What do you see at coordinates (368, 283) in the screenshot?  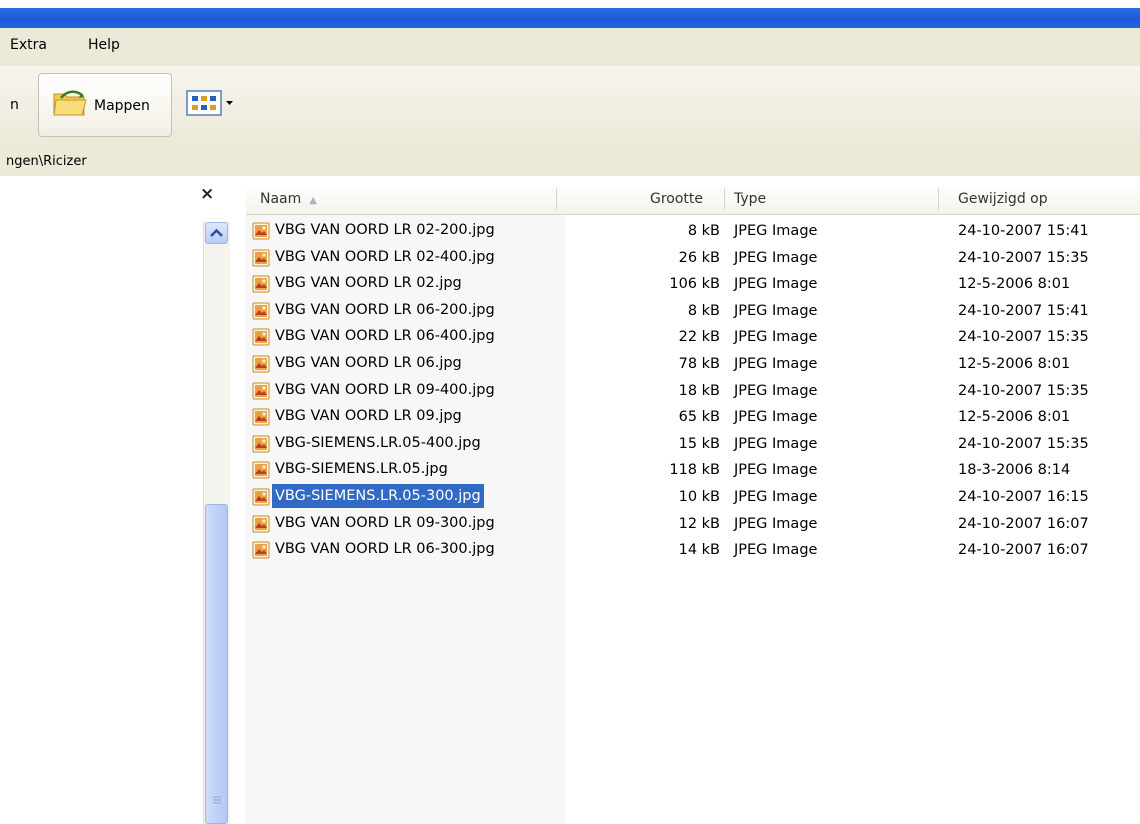 I see `file-name: VBG VAN OORD LR 02.jpg` at bounding box center [368, 283].